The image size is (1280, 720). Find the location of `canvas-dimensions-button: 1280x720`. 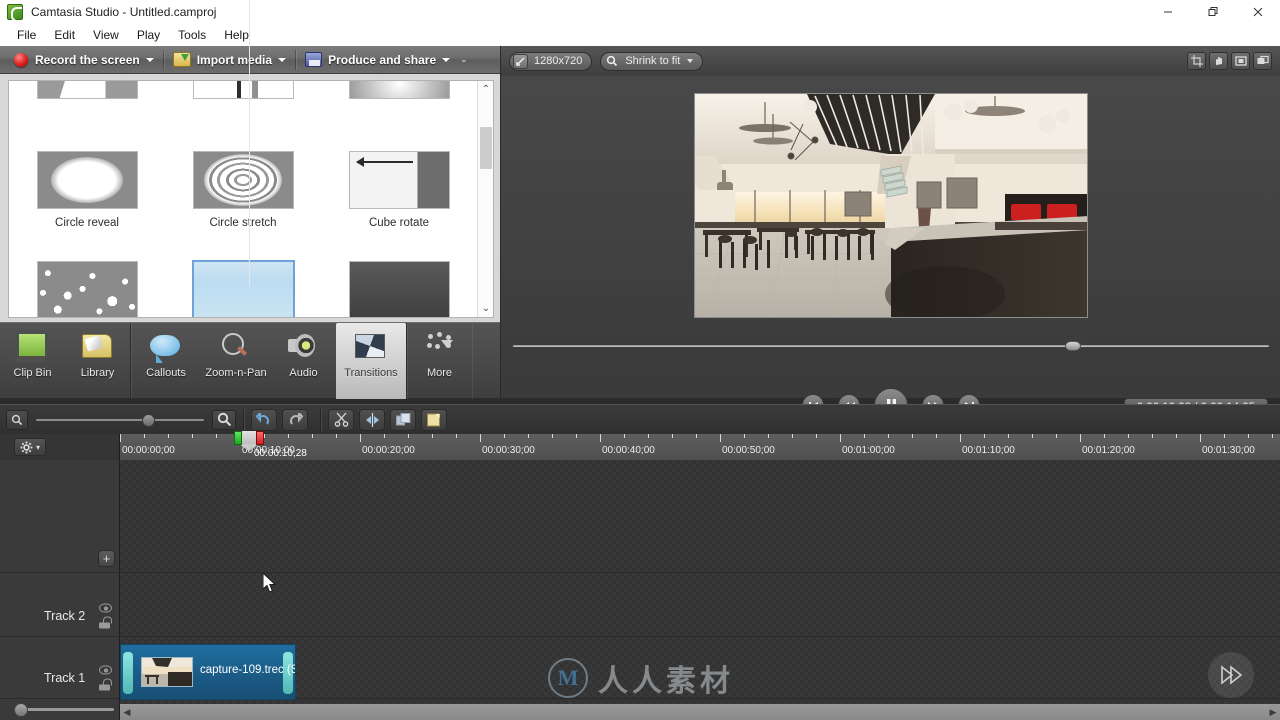

canvas-dimensions-button: 1280x720 is located at coordinates (551, 61).